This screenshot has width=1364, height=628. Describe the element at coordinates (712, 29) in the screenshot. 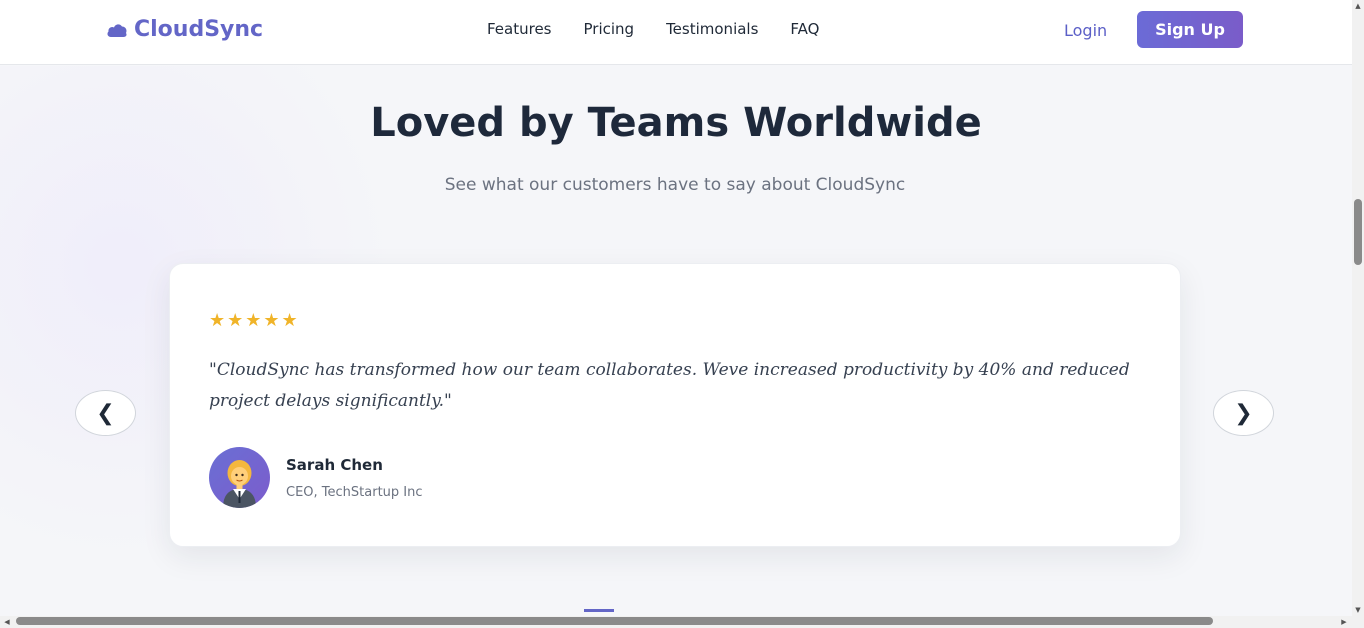

I see `nav-link-testimonials: Testimonials` at that location.